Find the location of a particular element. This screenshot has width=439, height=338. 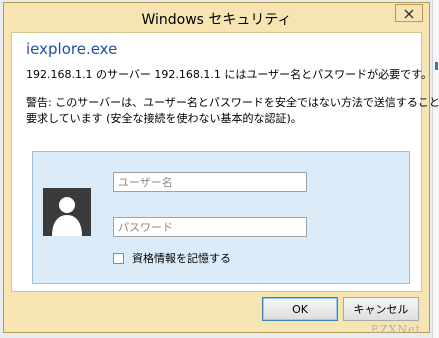

remember-checkbox is located at coordinates (118, 258).